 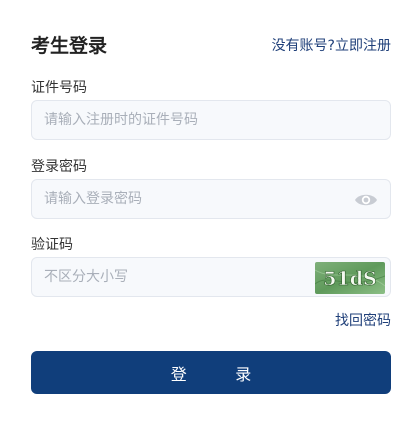 I want to click on login-button: 登 录, so click(x=211, y=372).